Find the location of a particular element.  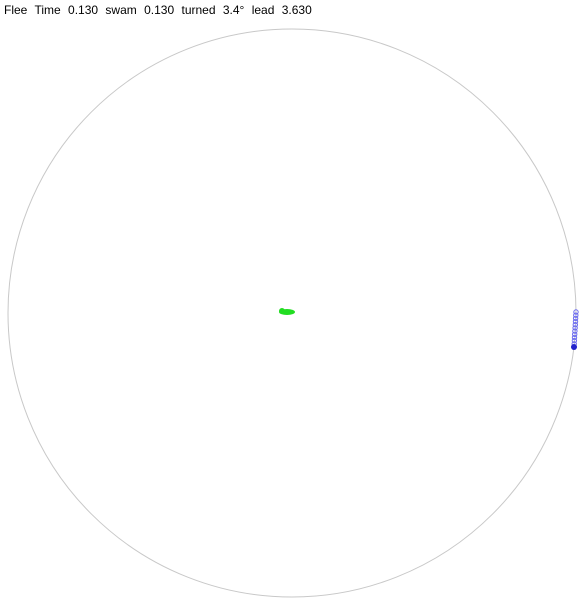

fleeing-agent-head is located at coordinates (282, 311).